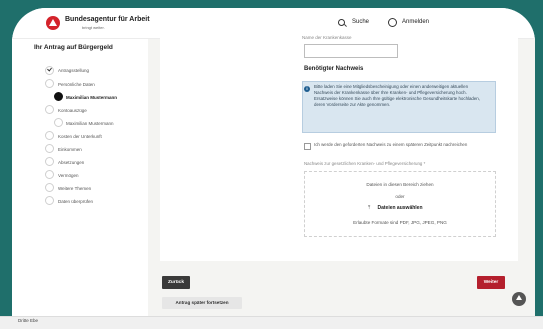  What do you see at coordinates (68, 175) in the screenshot?
I see `sidebar-step: Vermögen` at bounding box center [68, 175].